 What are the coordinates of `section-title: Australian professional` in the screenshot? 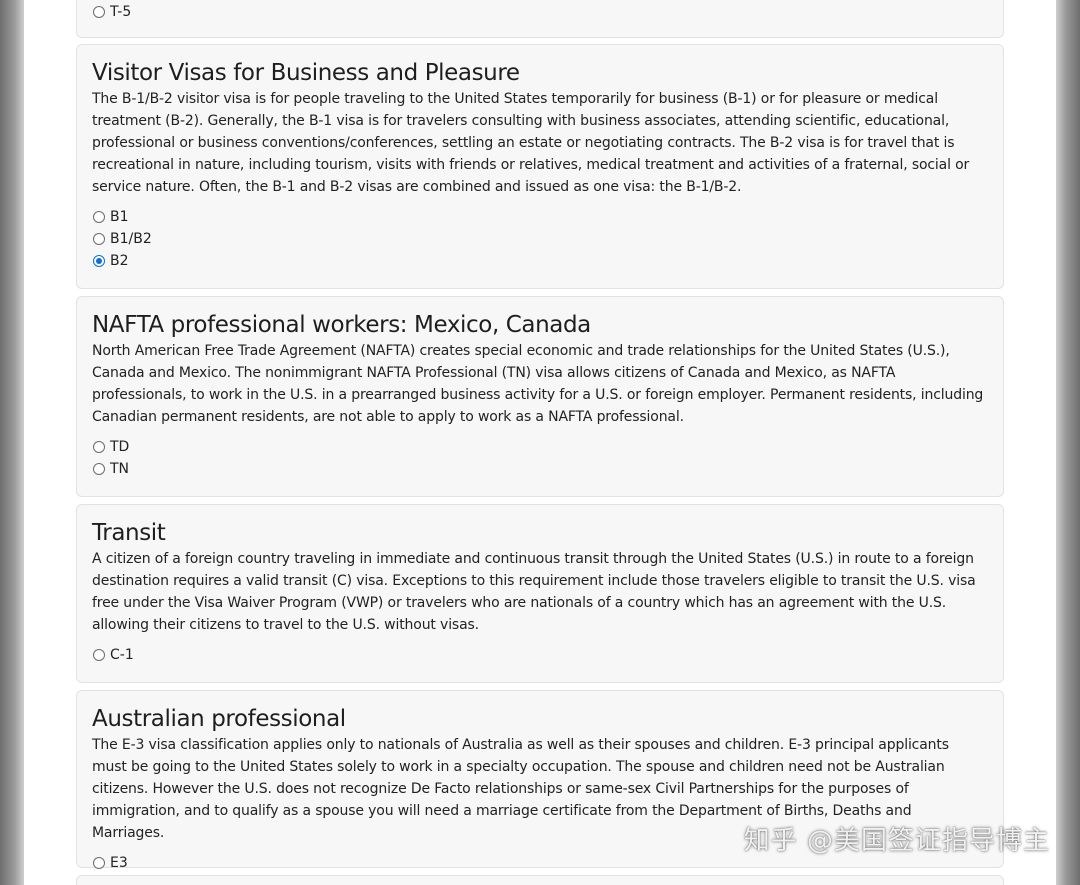 It's located at (219, 719).